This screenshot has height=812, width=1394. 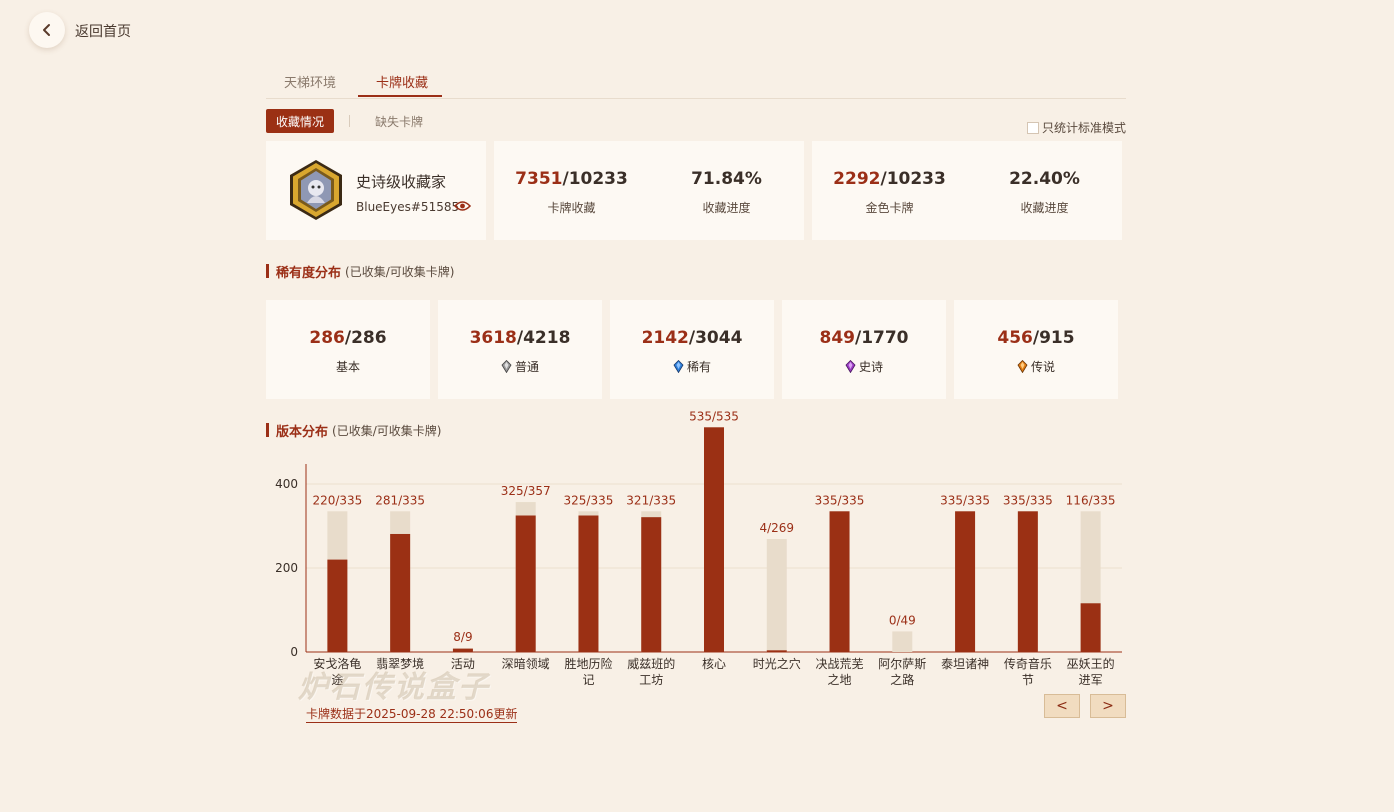 I want to click on y-tick-label: 400, so click(x=286, y=484).